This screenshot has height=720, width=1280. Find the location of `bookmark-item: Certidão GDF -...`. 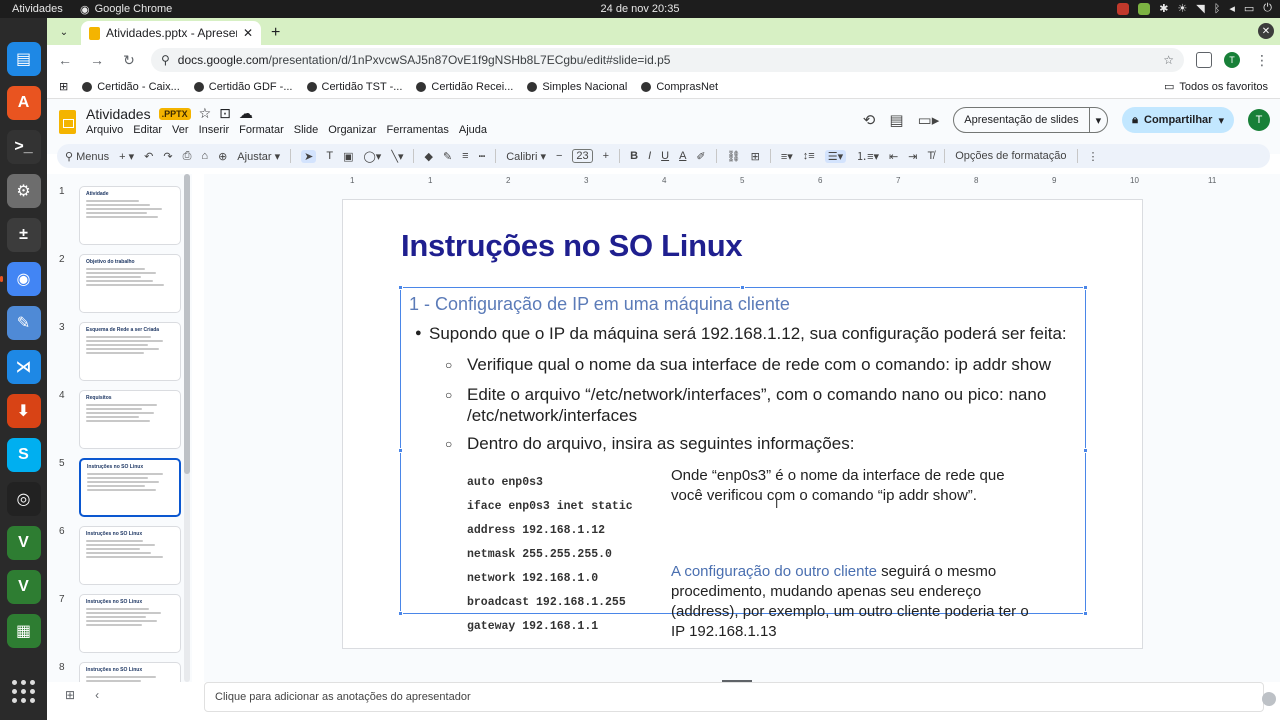

bookmark-item: Certidão GDF -... is located at coordinates (243, 87).